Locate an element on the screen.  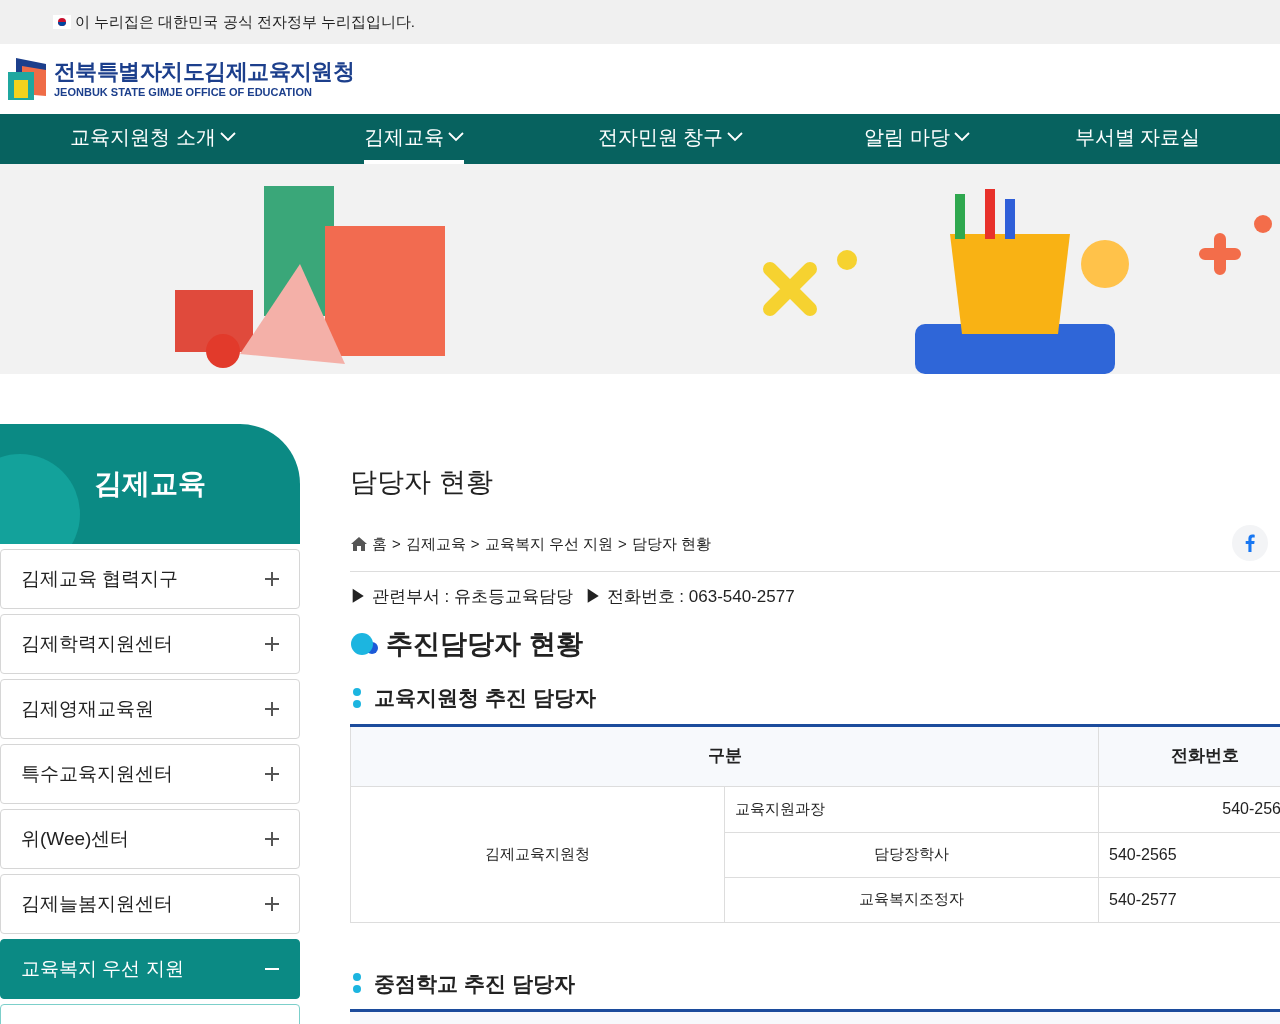
sidebar-item: 김제영재교육원 is located at coordinates (150, 709).